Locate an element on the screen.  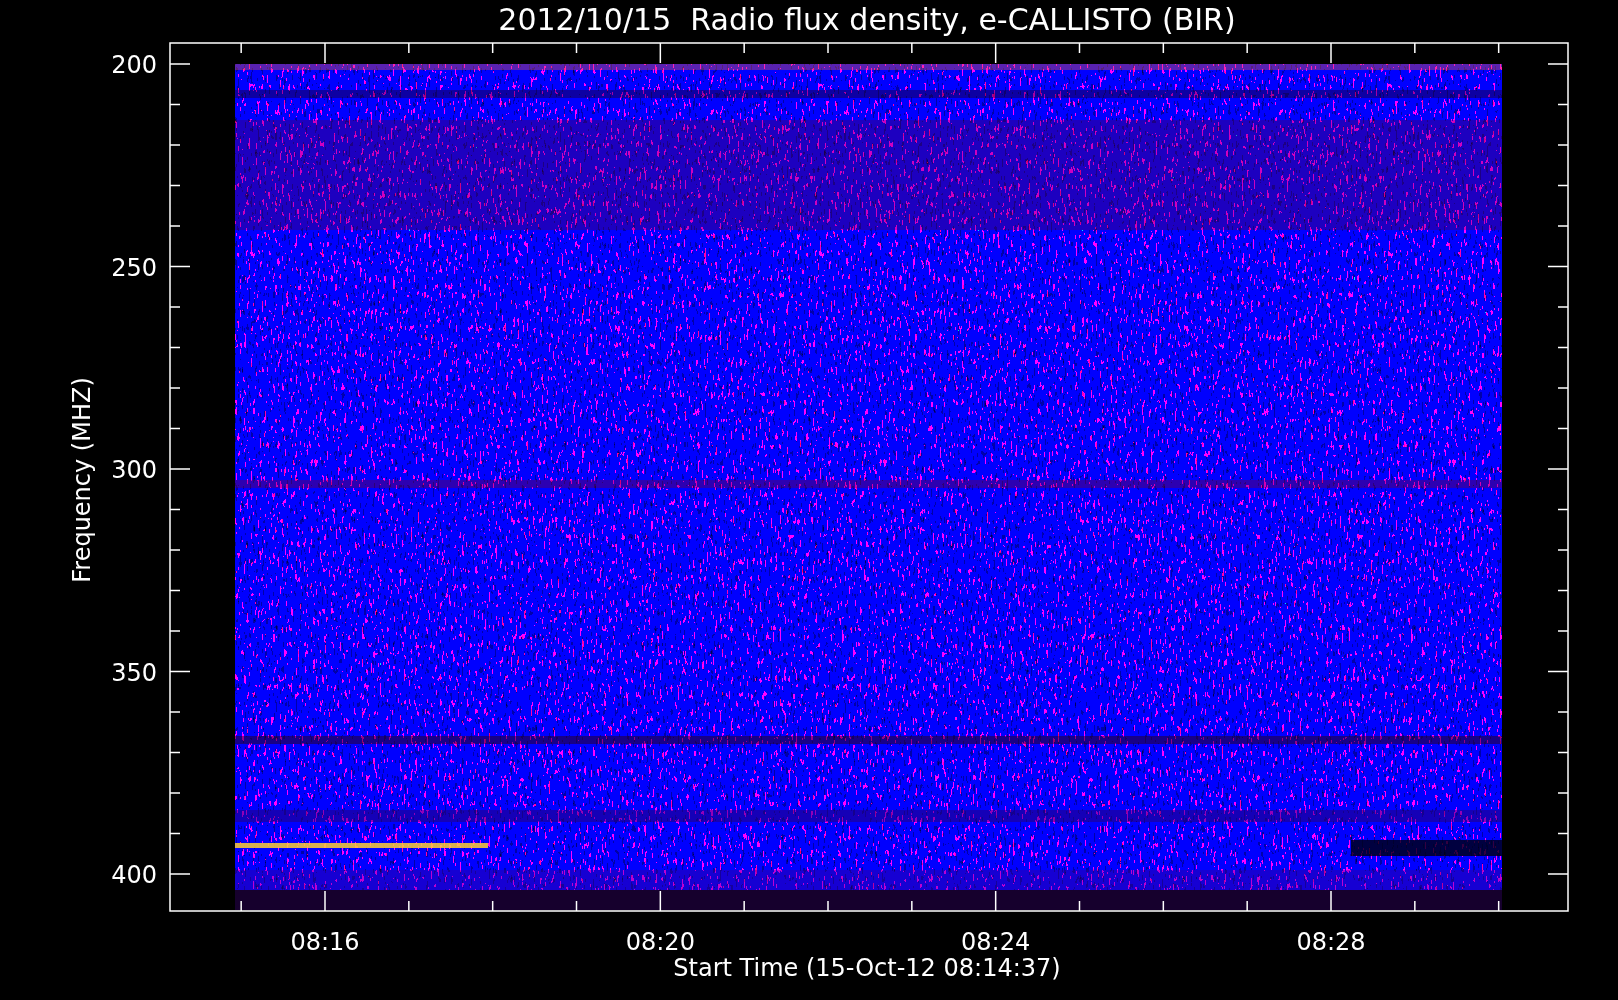
x-axis-label: Start Time (15-Oct-12 08:14:37) is located at coordinates (867, 968).